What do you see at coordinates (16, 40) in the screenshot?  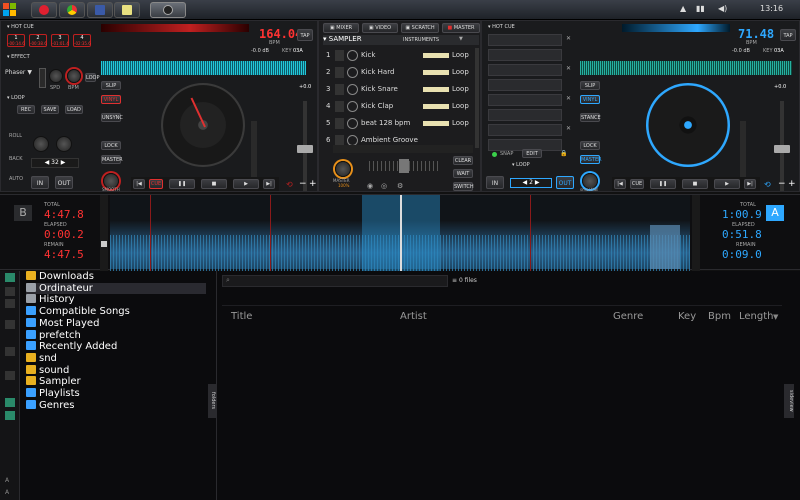 I see `hot-cue-1-button: 1 -00:14.6` at bounding box center [16, 40].